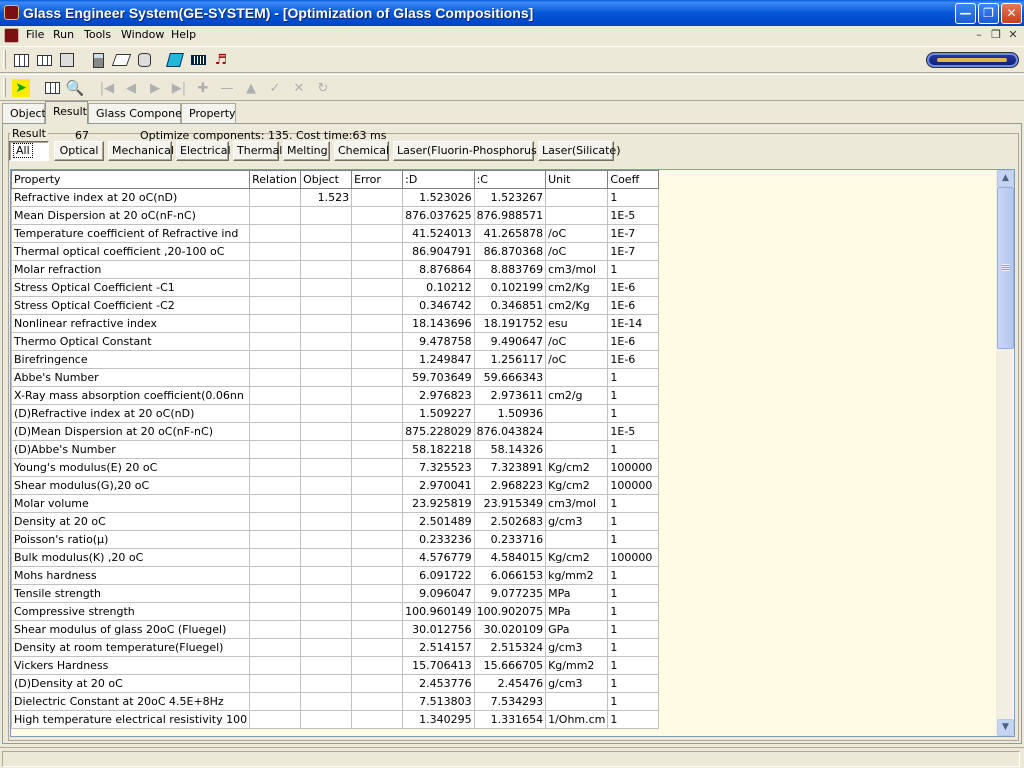  Describe the element at coordinates (577, 323) in the screenshot. I see `table-cell: esu` at that location.